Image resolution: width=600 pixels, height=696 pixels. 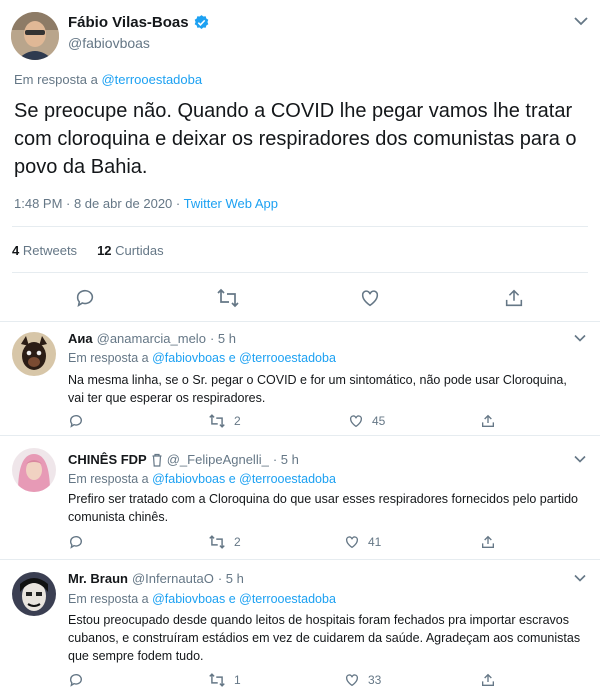 What do you see at coordinates (362, 680) in the screenshot?
I see `like-button: 33` at bounding box center [362, 680].